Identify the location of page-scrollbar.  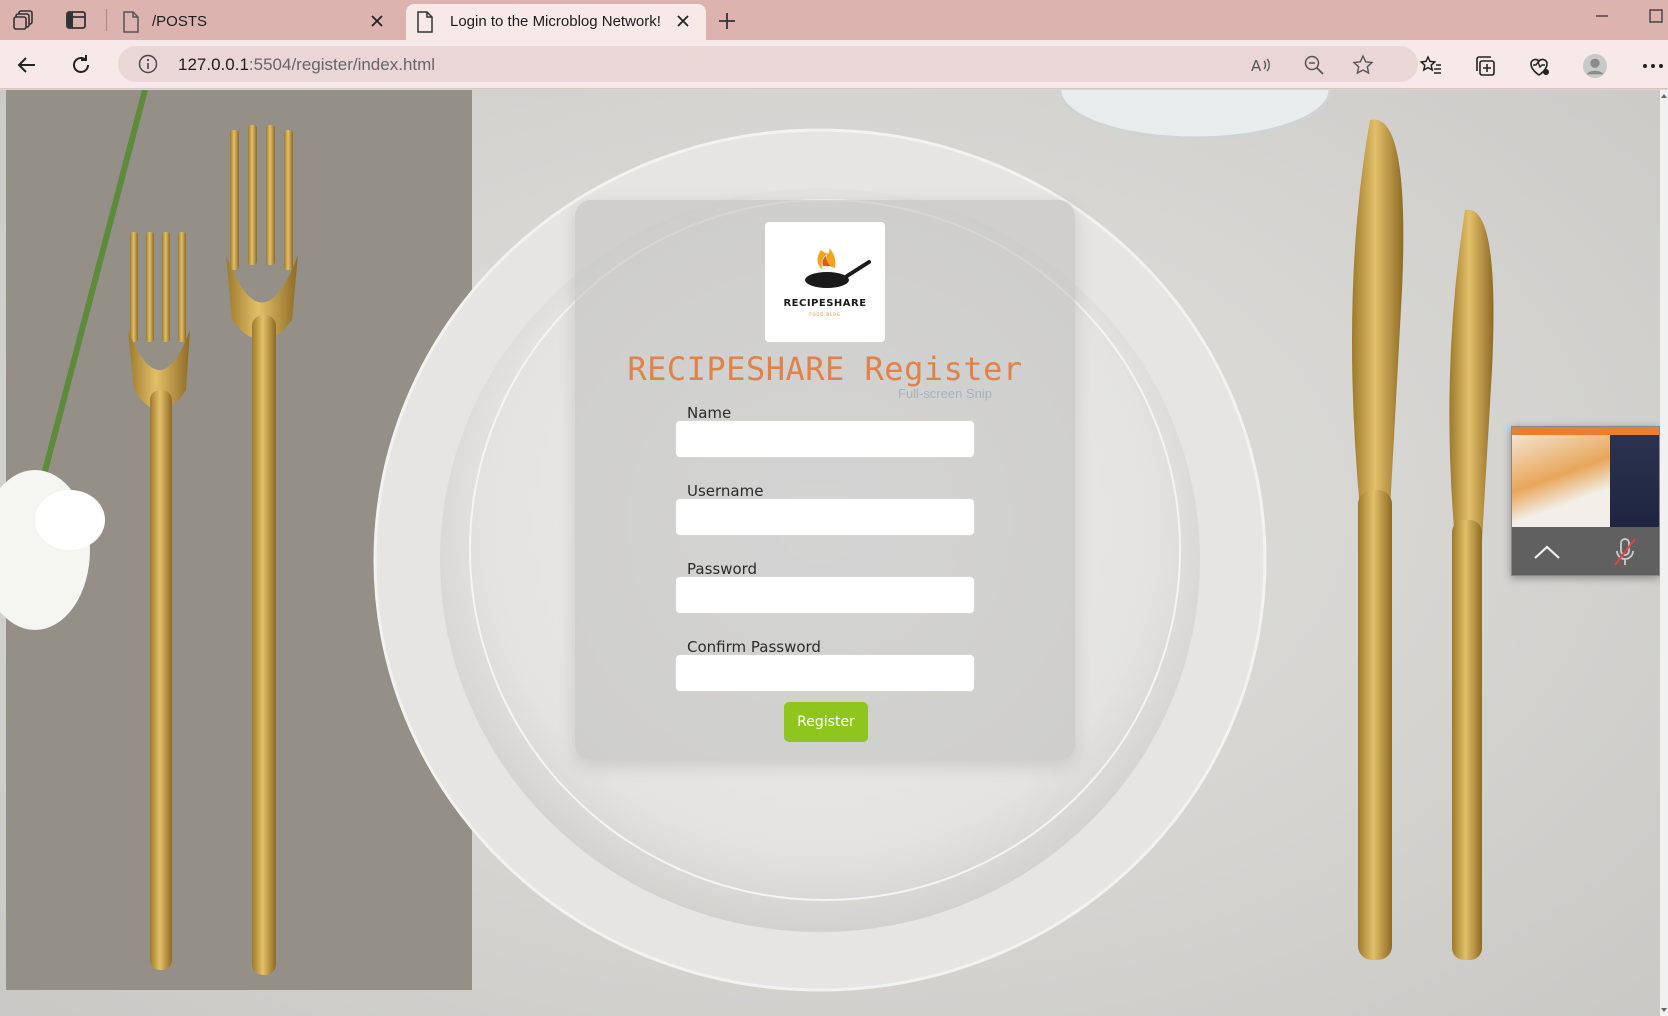
(1664, 553).